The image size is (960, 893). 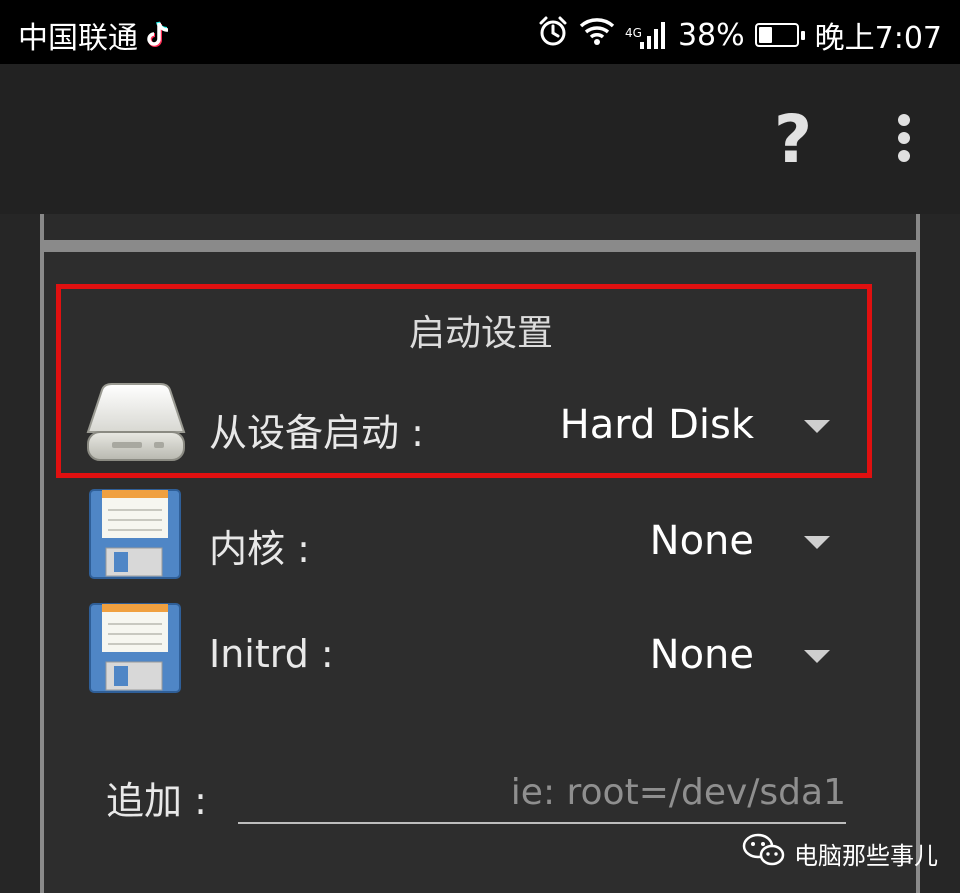 I want to click on boot-device-label: 从设备启动 :, so click(x=316, y=433).